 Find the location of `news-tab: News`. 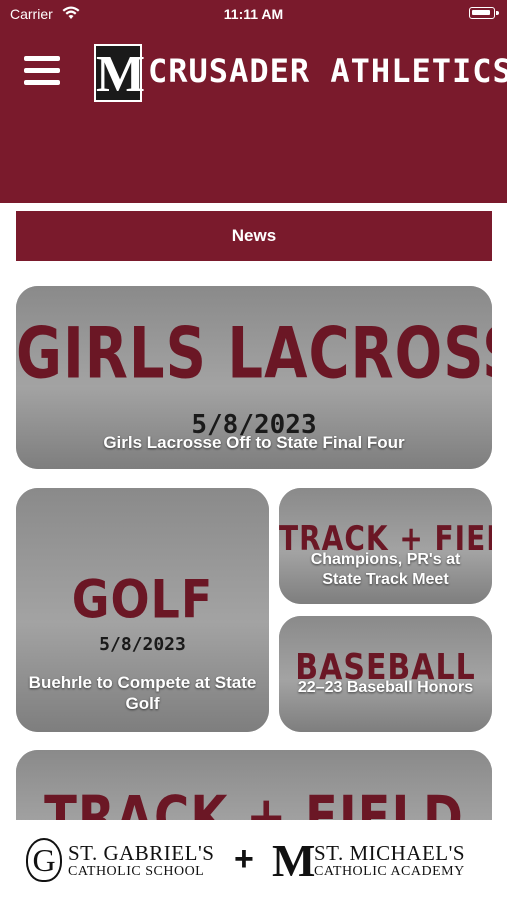

news-tab: News is located at coordinates (254, 236).